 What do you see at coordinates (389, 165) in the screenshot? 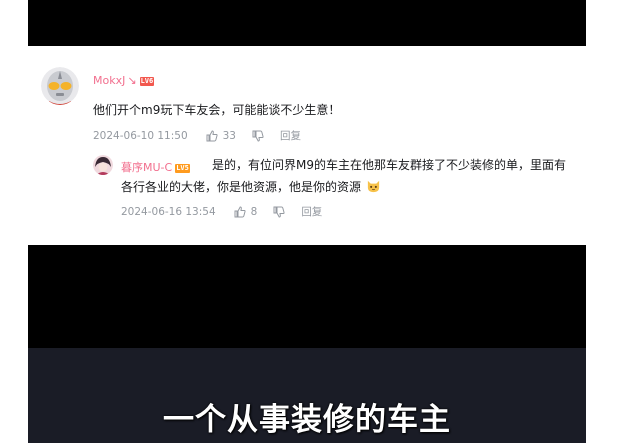
I see `reply-text-line1: 是的，有位问界M9的车主在他那车友群接了不少装修的单，里面有` at bounding box center [389, 165].